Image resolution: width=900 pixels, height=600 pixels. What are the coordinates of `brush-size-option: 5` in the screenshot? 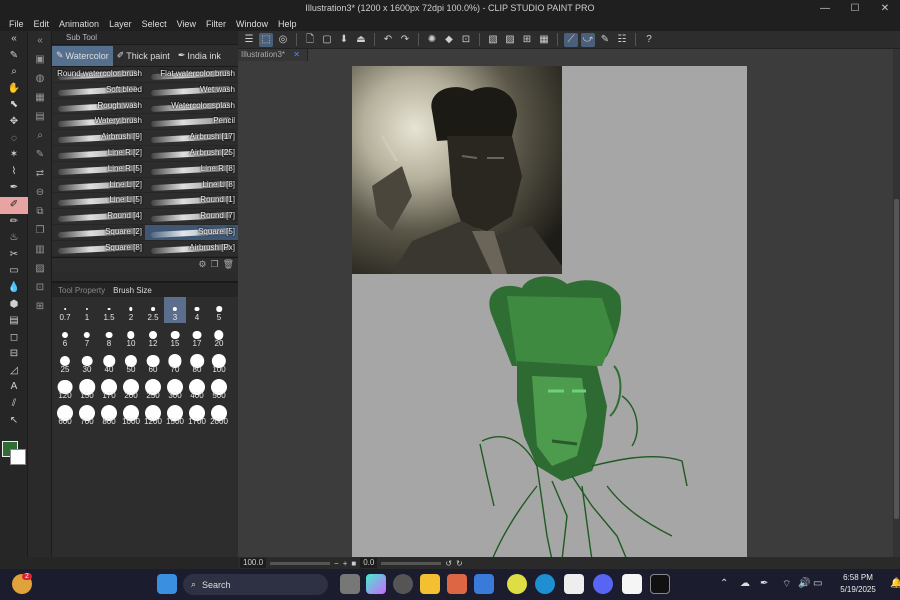 It's located at (219, 310).